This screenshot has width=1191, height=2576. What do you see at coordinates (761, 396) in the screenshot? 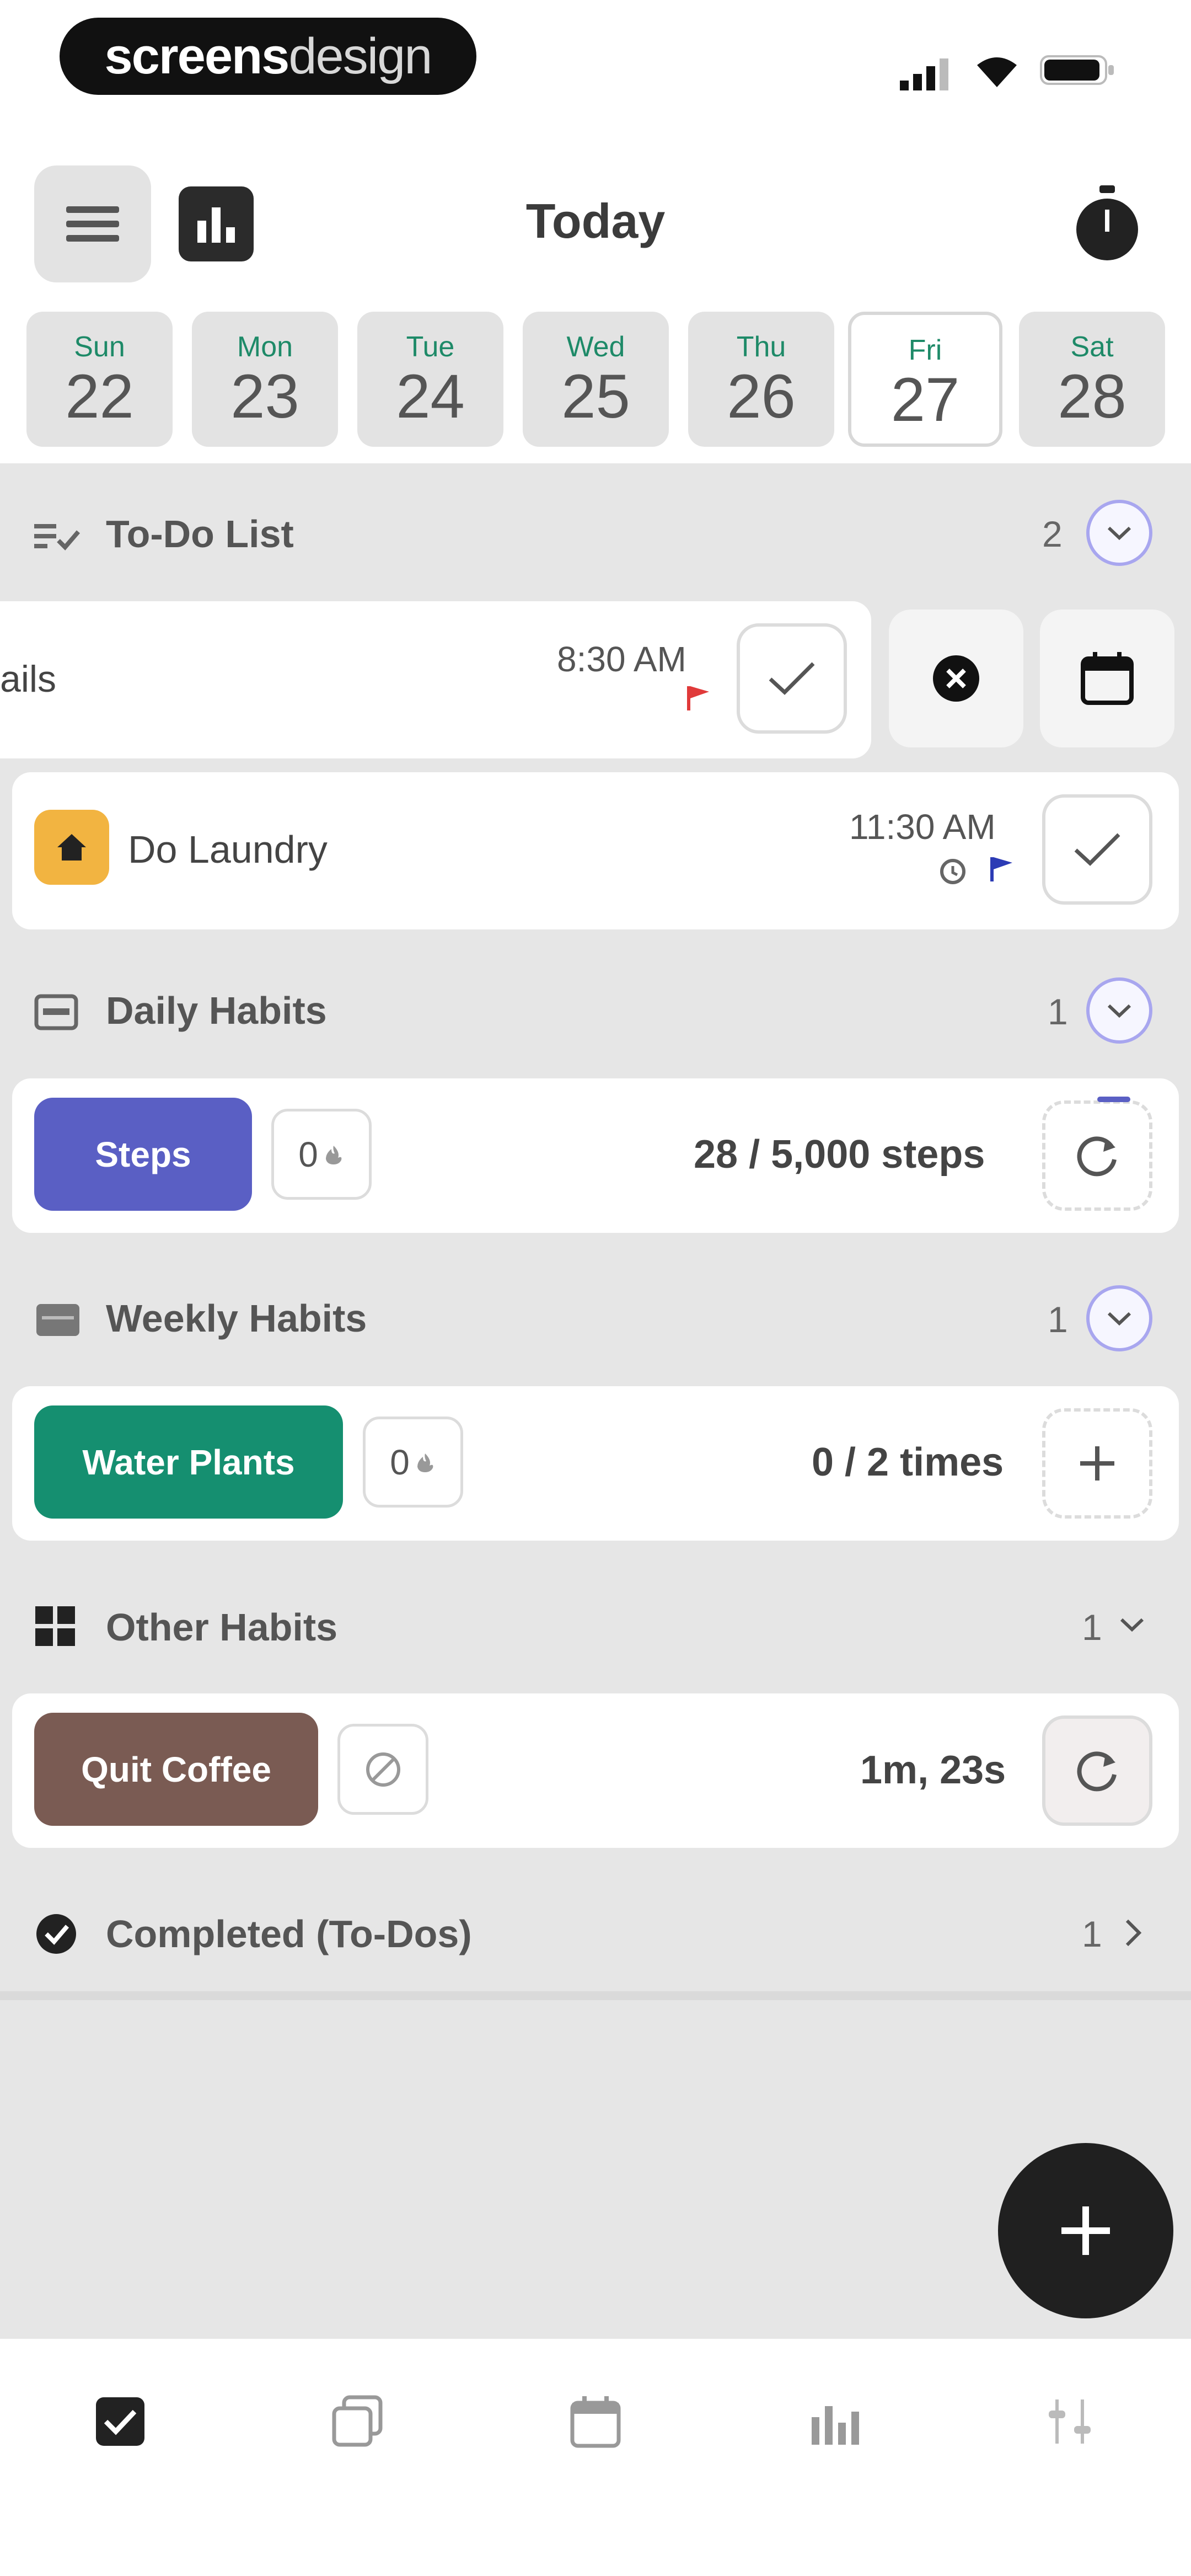
I see `day-date: 26` at bounding box center [761, 396].